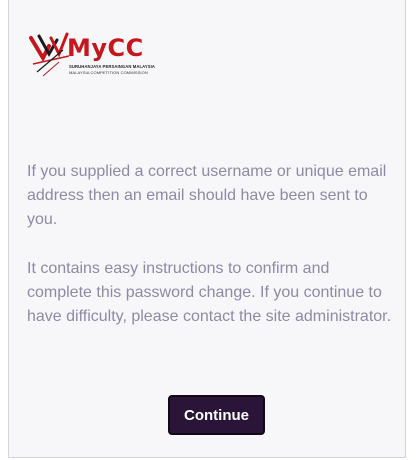  Describe the element at coordinates (108, 72) in the screenshot. I see `logo-subtitle-english: MALAYSIA COMPETITION COMMISSION` at that location.